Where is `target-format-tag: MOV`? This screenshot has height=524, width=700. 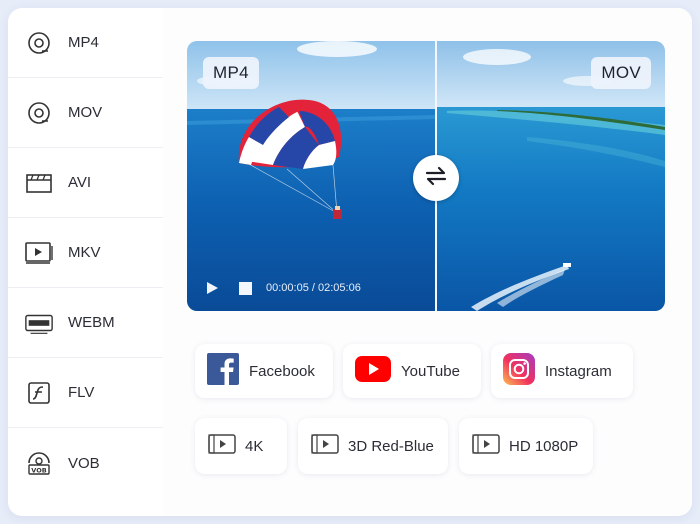 target-format-tag: MOV is located at coordinates (621, 73).